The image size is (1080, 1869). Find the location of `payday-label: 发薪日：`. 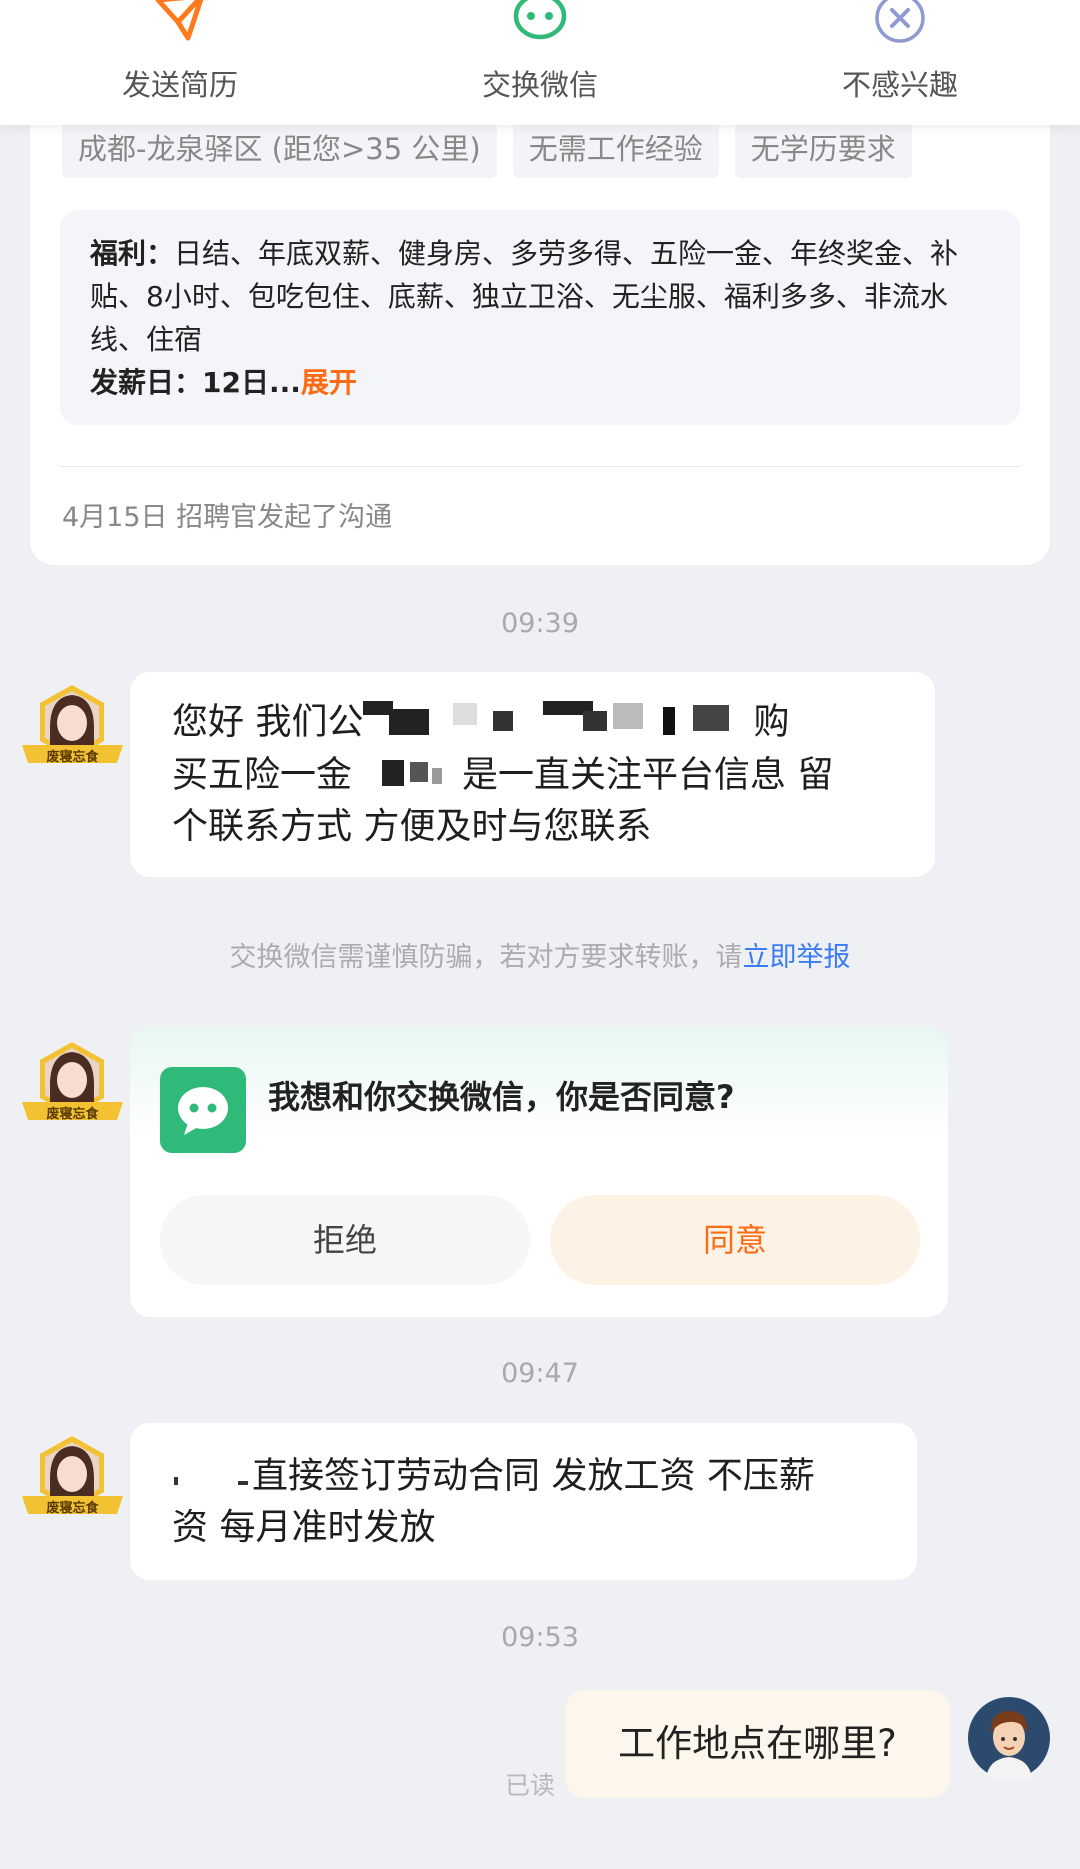

payday-label: 发薪日： is located at coordinates (146, 382).